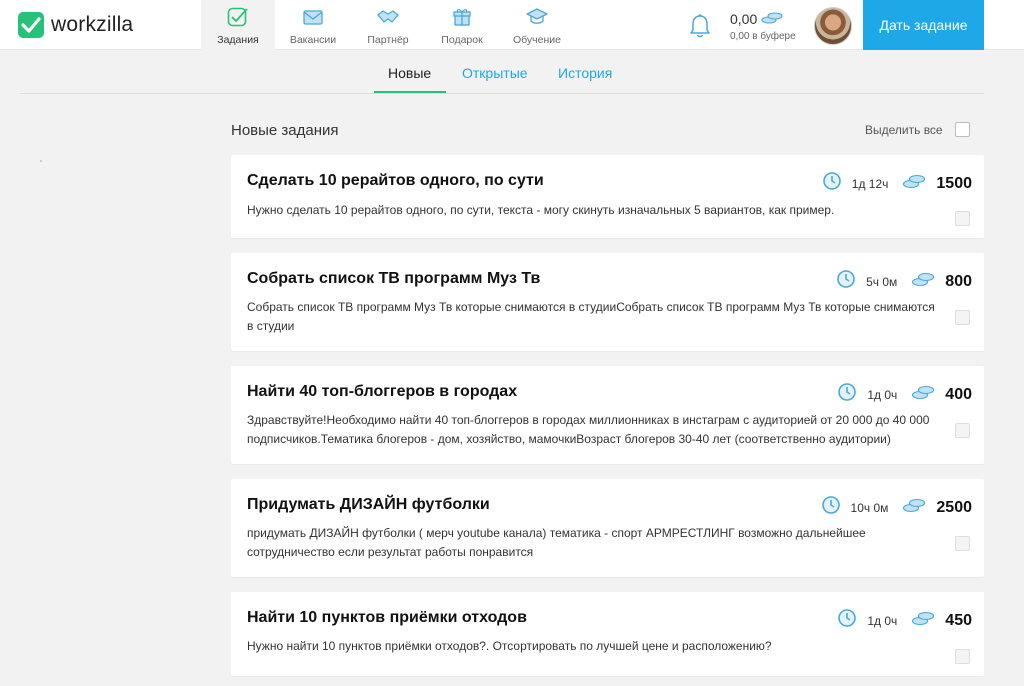 The height and width of the screenshot is (686, 1024). What do you see at coordinates (495, 73) in the screenshot?
I see `tab-open: Открытые` at bounding box center [495, 73].